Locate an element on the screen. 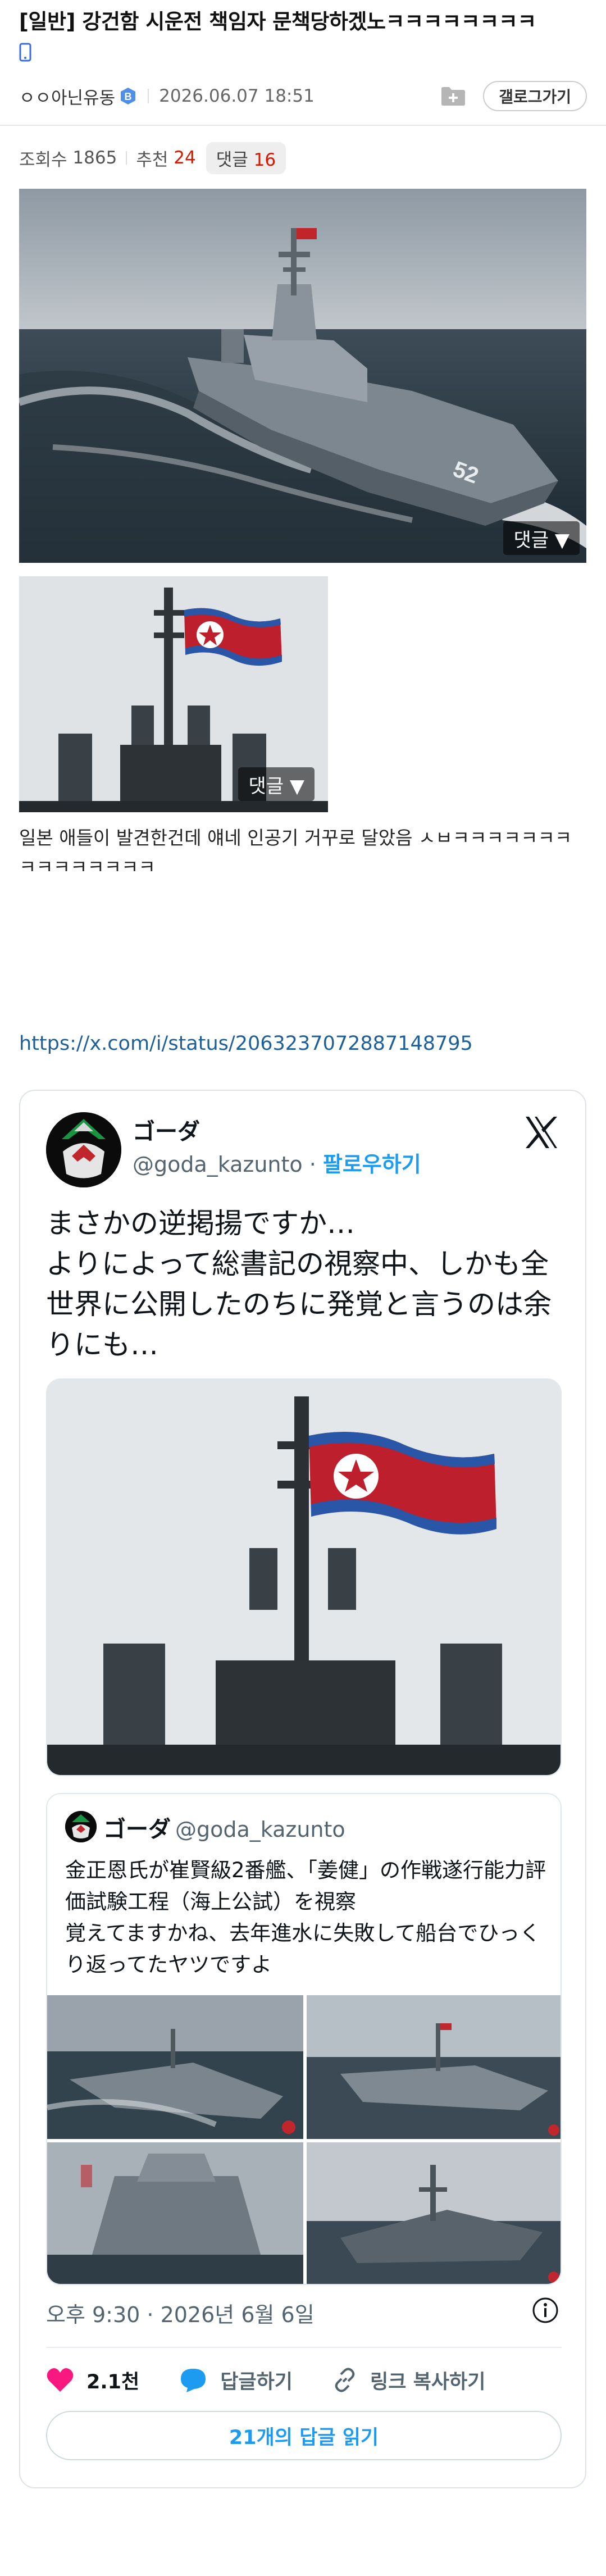 Image resolution: width=606 pixels, height=2576 pixels. tweet-author-handle: @goda_kazunto is located at coordinates (218, 1164).